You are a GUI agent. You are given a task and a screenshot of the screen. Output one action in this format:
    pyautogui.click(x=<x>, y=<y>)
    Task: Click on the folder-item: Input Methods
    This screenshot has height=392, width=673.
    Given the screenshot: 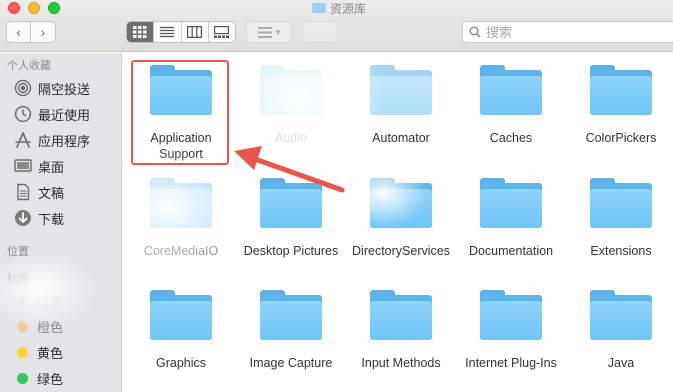 What is the action you would take?
    pyautogui.click(x=401, y=330)
    